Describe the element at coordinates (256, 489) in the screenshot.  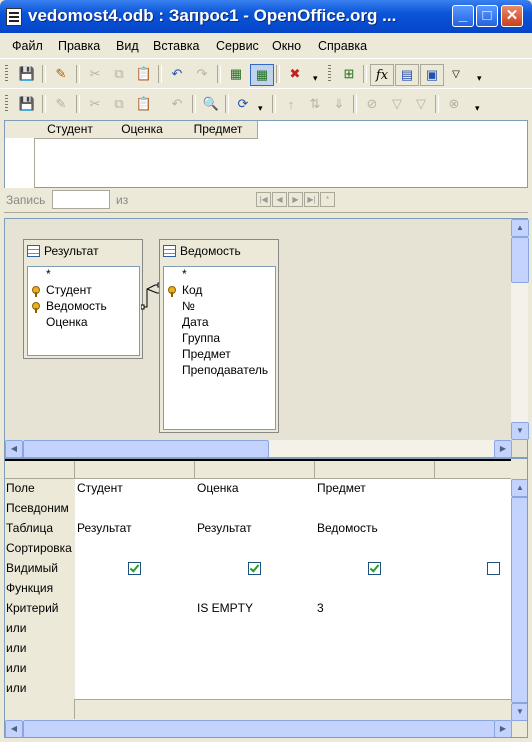
I see `grid-cell-field: Оценка` at that location.